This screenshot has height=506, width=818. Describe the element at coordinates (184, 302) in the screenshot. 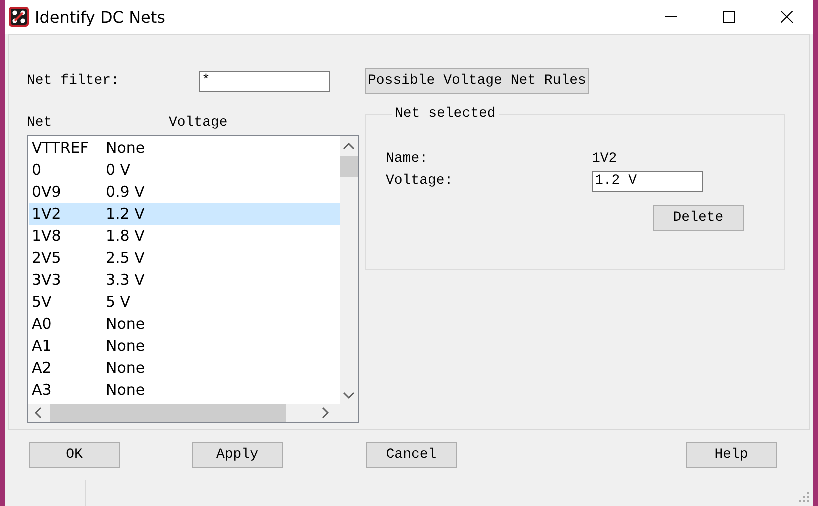

I see `net-list-item: 5V 5 V` at that location.